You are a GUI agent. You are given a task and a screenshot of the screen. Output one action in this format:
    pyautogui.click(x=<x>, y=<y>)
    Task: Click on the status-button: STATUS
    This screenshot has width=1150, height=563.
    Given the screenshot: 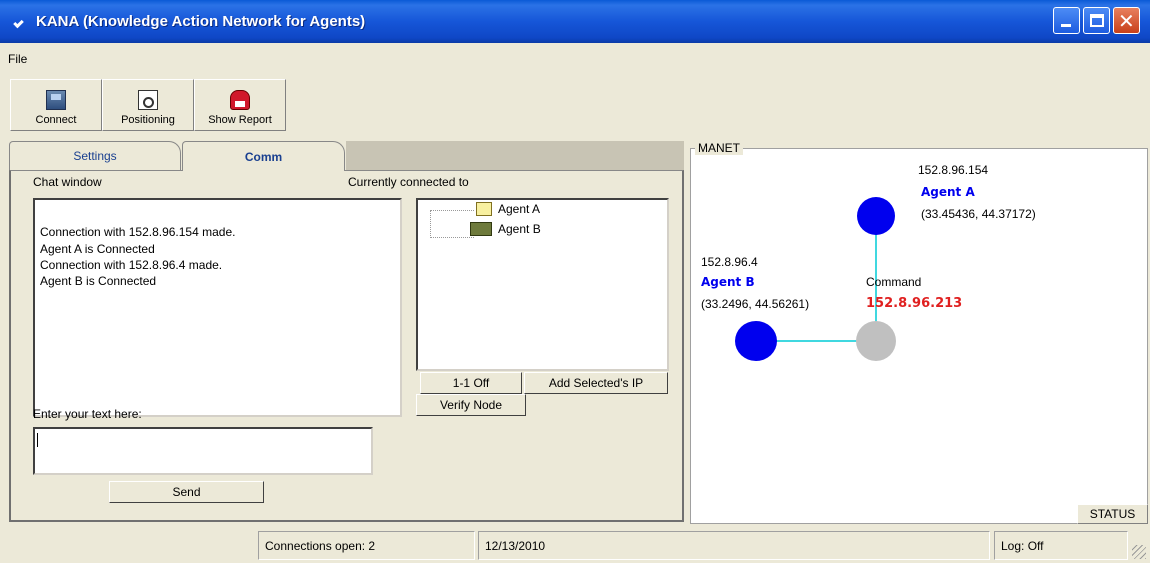 What is the action you would take?
    pyautogui.click(x=1112, y=514)
    